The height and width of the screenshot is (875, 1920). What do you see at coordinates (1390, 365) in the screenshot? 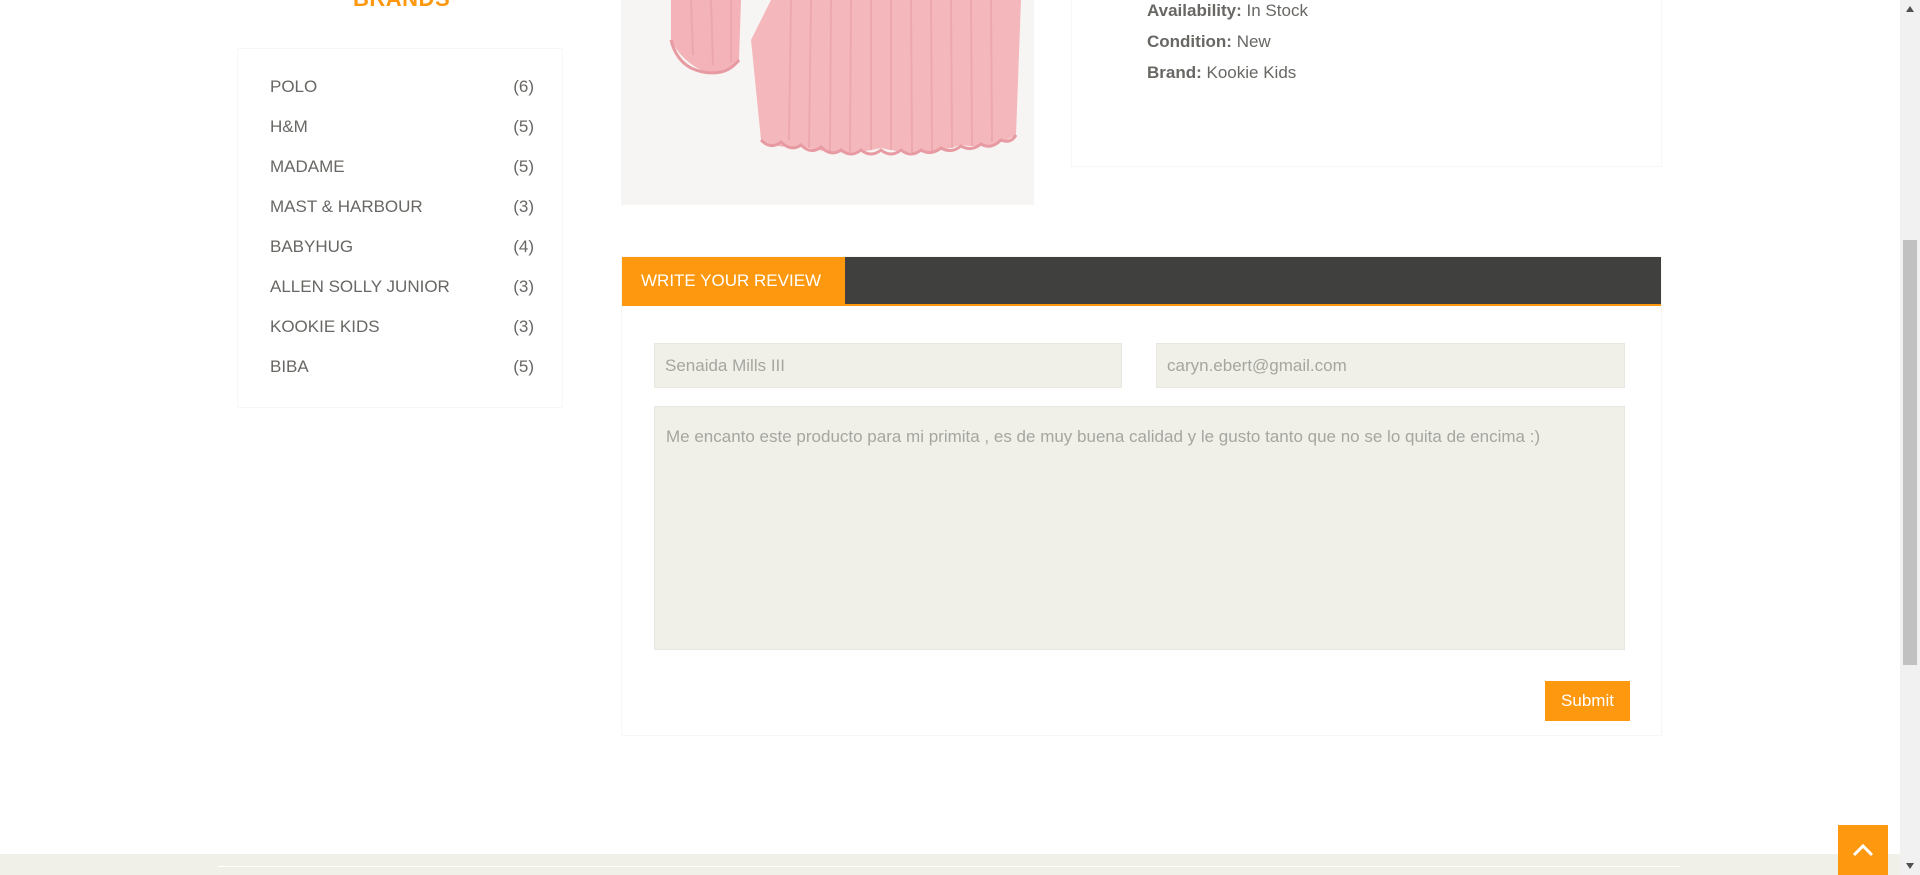
I see `email-input: caryn.ebert@gmail.com` at bounding box center [1390, 365].